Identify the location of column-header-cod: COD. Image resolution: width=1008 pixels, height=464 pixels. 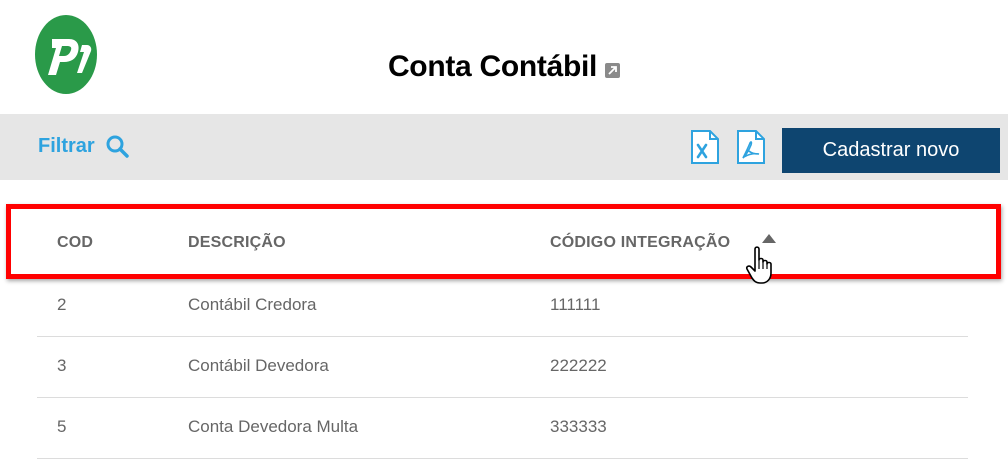
(75, 243).